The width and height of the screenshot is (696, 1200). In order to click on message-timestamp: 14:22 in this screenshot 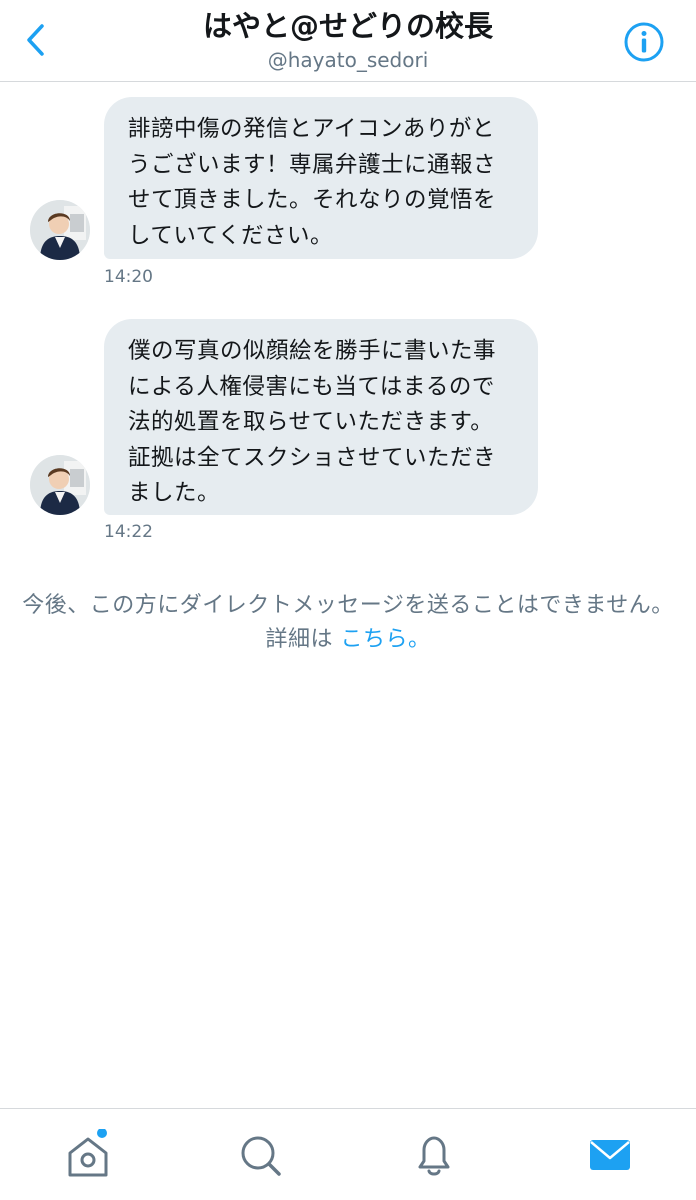, I will do `click(128, 532)`.